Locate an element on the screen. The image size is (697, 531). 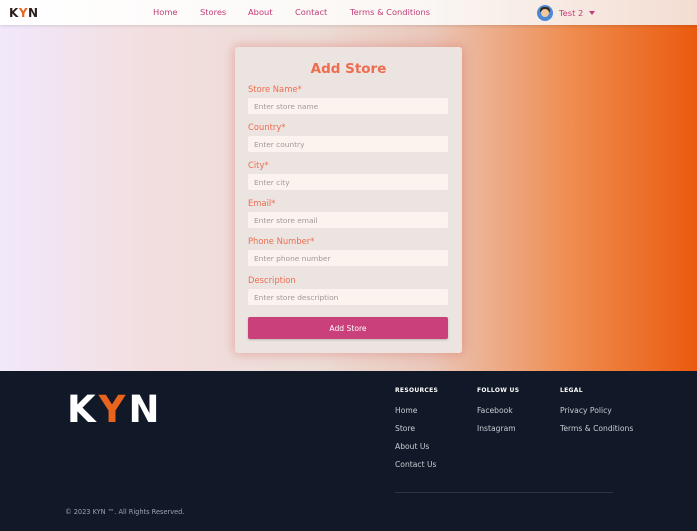
logo-letter-y: Y is located at coordinates (23, 13).